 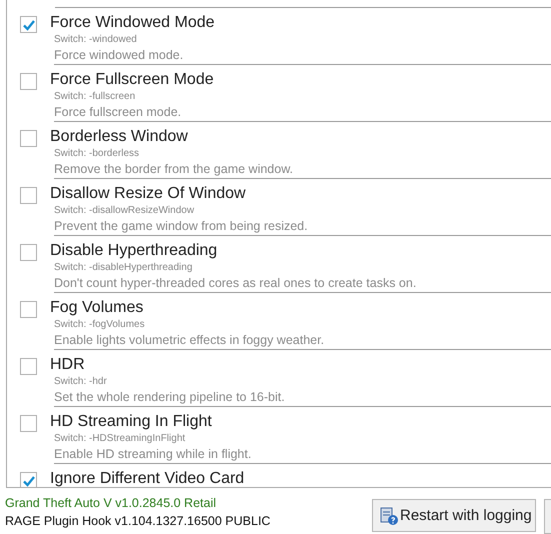 I want to click on switch-label: Switch: -HDStreamingInFlight, so click(x=120, y=439).